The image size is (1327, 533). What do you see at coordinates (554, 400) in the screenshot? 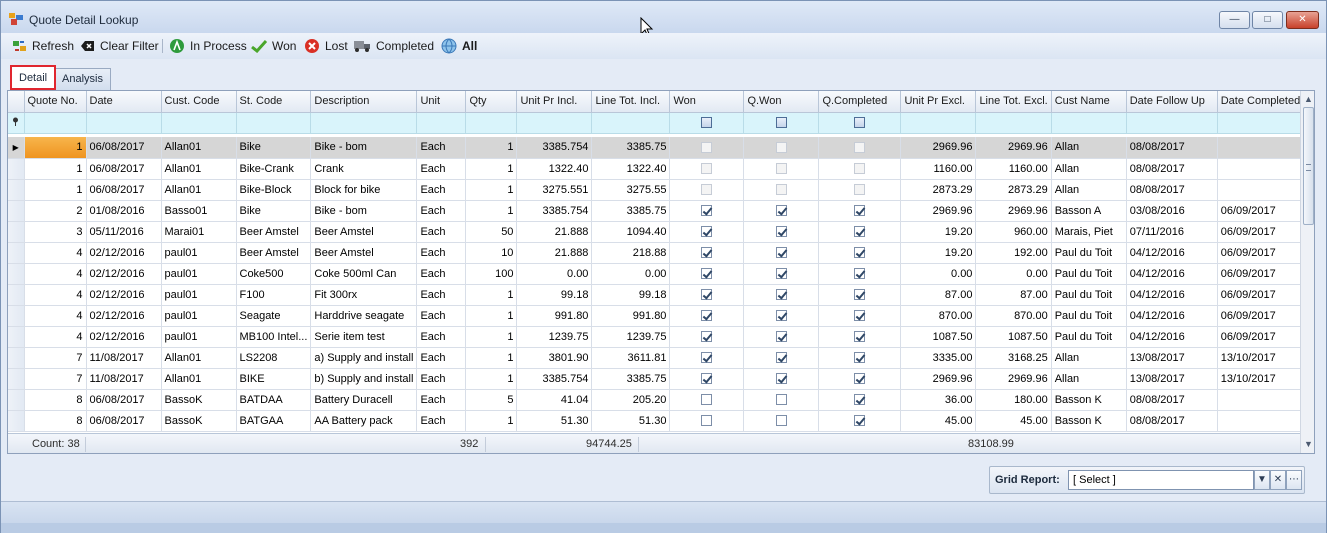
I see `cell-unit-pr-incl: 41.04` at bounding box center [554, 400].